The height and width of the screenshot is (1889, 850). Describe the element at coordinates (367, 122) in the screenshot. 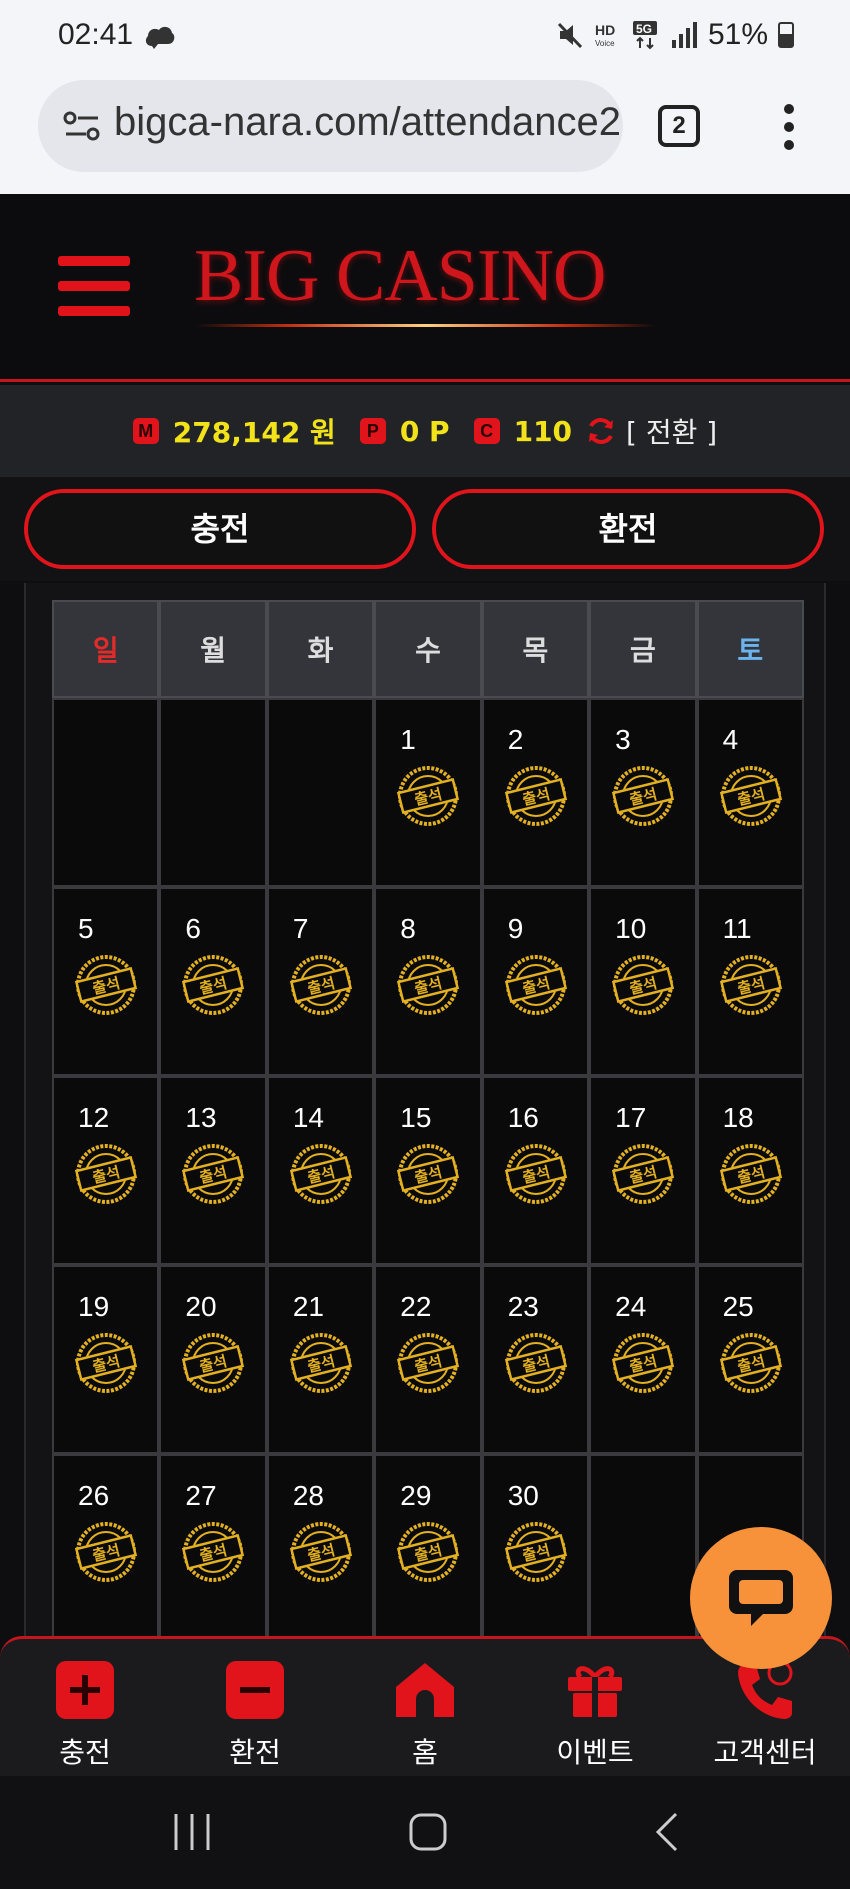

I see `url-text: bigca-nara.com/attendance2` at that location.